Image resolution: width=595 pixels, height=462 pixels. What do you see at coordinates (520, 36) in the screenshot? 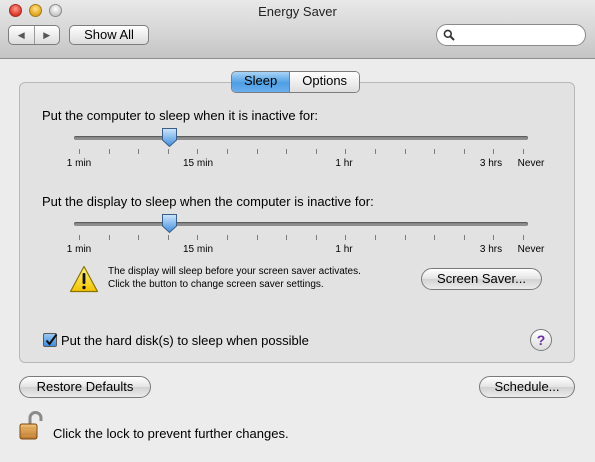
I see `search-input` at bounding box center [520, 36].